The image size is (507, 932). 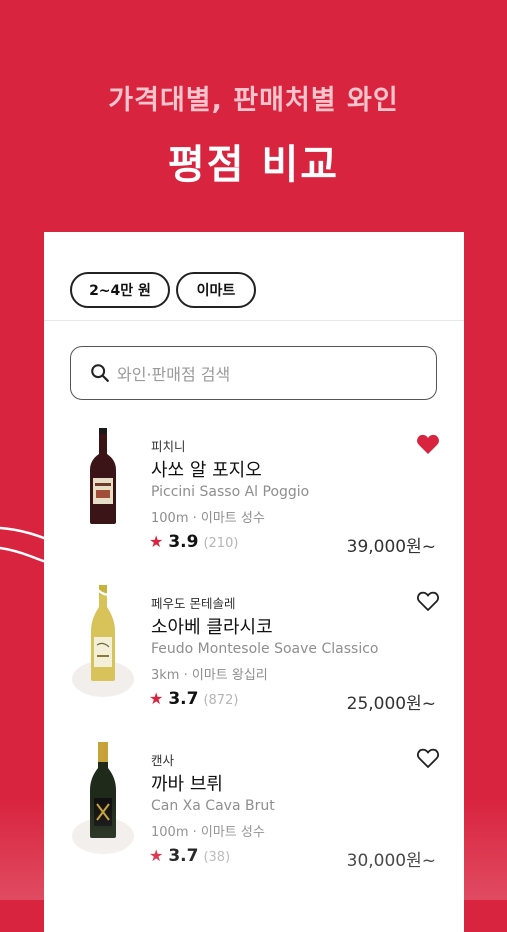 I want to click on headline: 가격대별, 판매처별 와인, so click(x=253, y=100).